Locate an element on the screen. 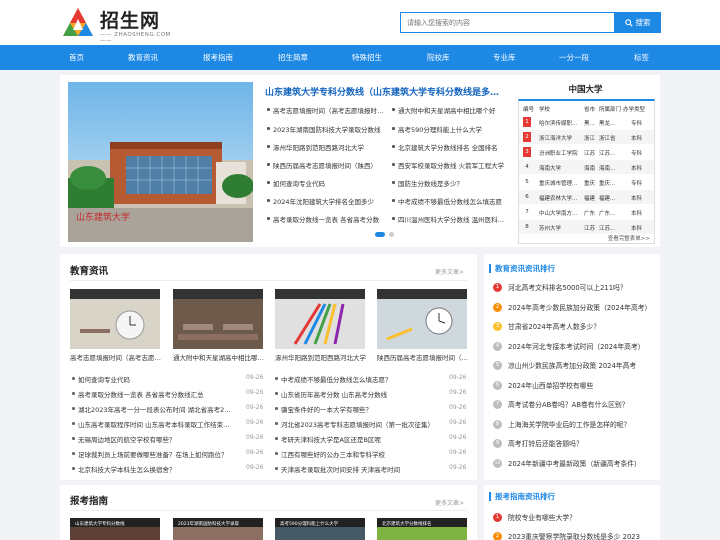  nav-home: 首页 is located at coordinates (76, 57).